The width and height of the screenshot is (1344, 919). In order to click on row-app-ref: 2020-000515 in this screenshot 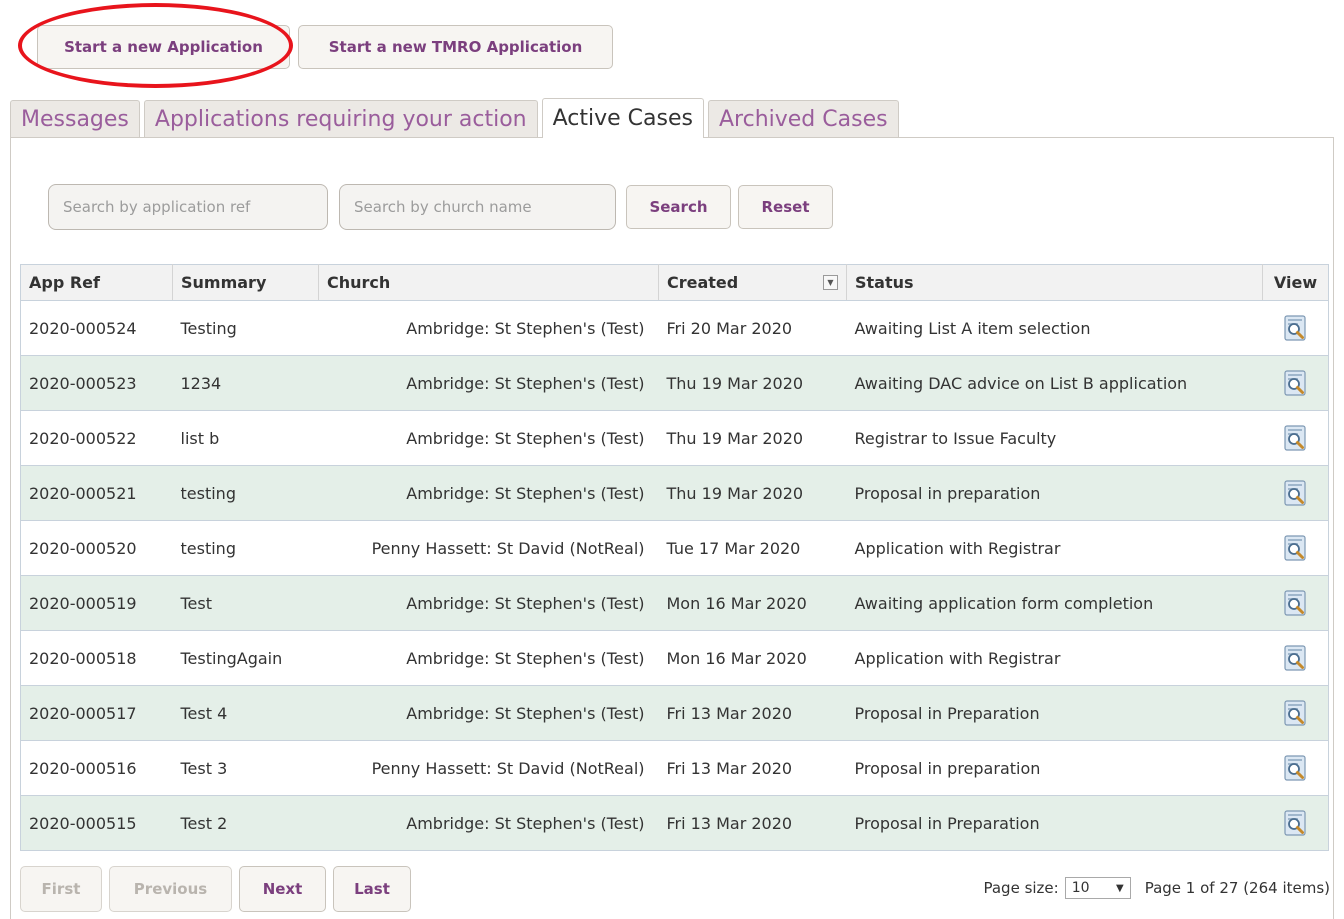, I will do `click(96, 823)`.